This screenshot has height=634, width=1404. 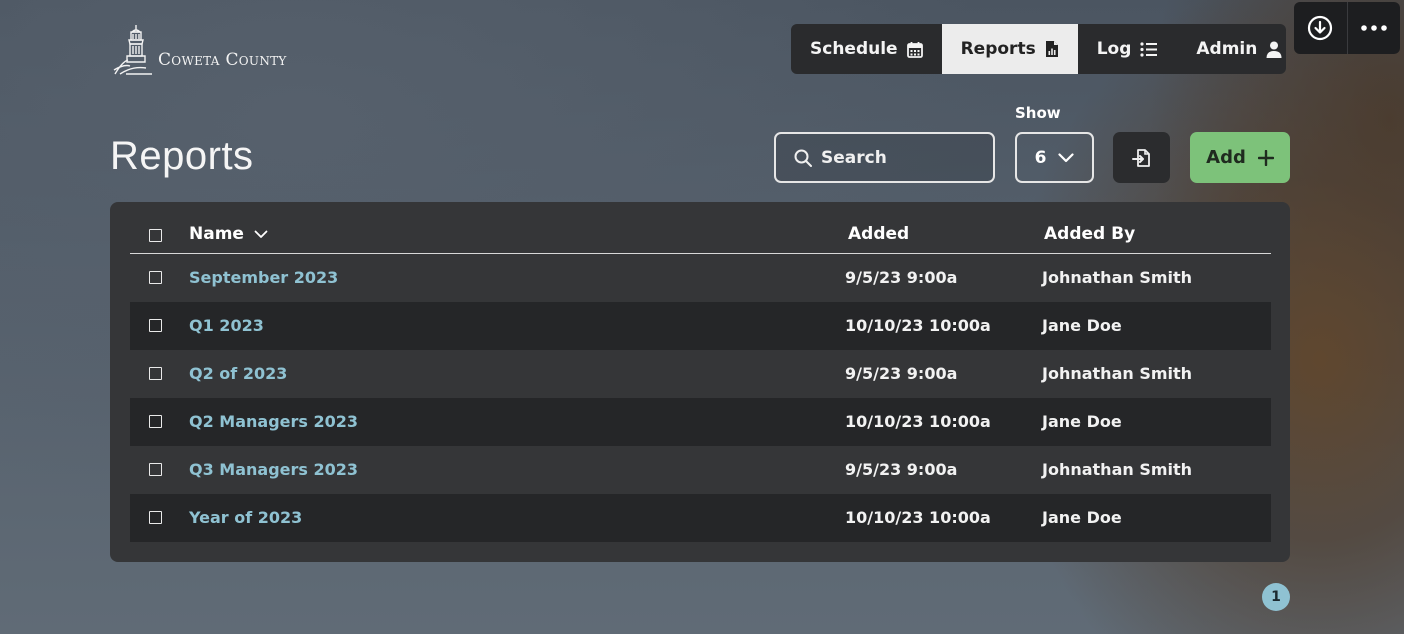 I want to click on pagination-page-1: 1, so click(x=1276, y=597).